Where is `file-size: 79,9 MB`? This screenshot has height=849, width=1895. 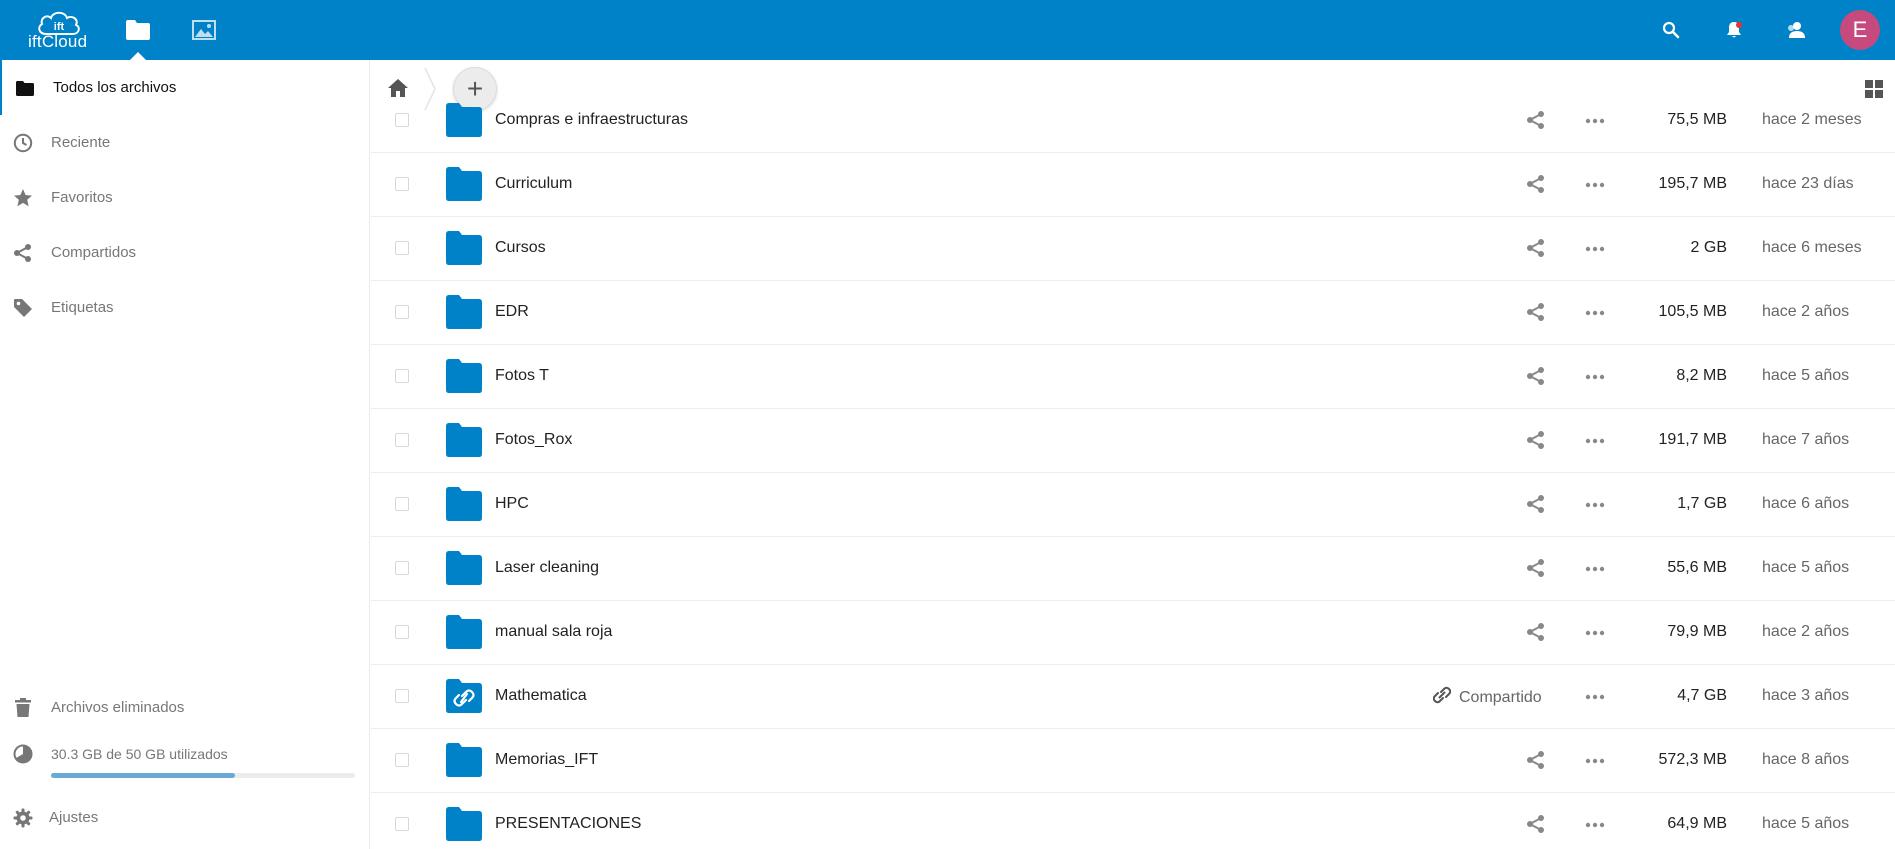 file-size: 79,9 MB is located at coordinates (1697, 631).